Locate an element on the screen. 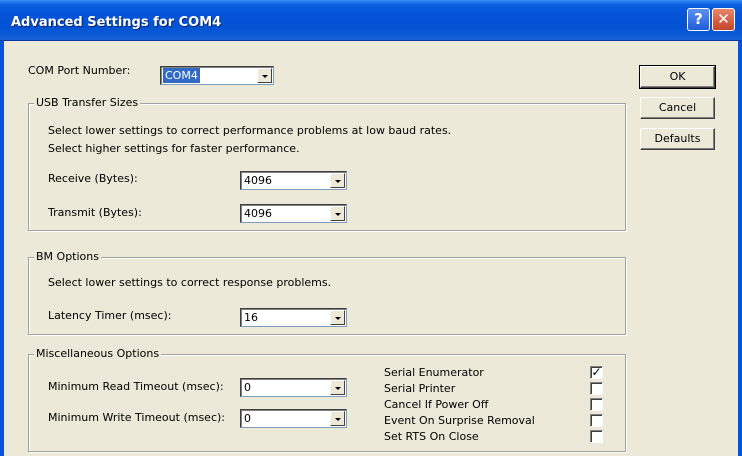 The image size is (742, 456). min-write-label: Minimum Write Timeout (msec): is located at coordinates (136, 417).